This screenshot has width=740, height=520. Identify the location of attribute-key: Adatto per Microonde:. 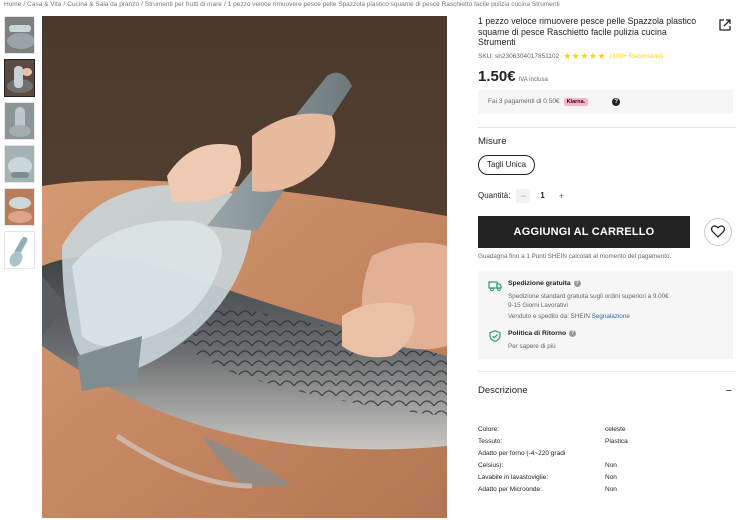
(510, 489).